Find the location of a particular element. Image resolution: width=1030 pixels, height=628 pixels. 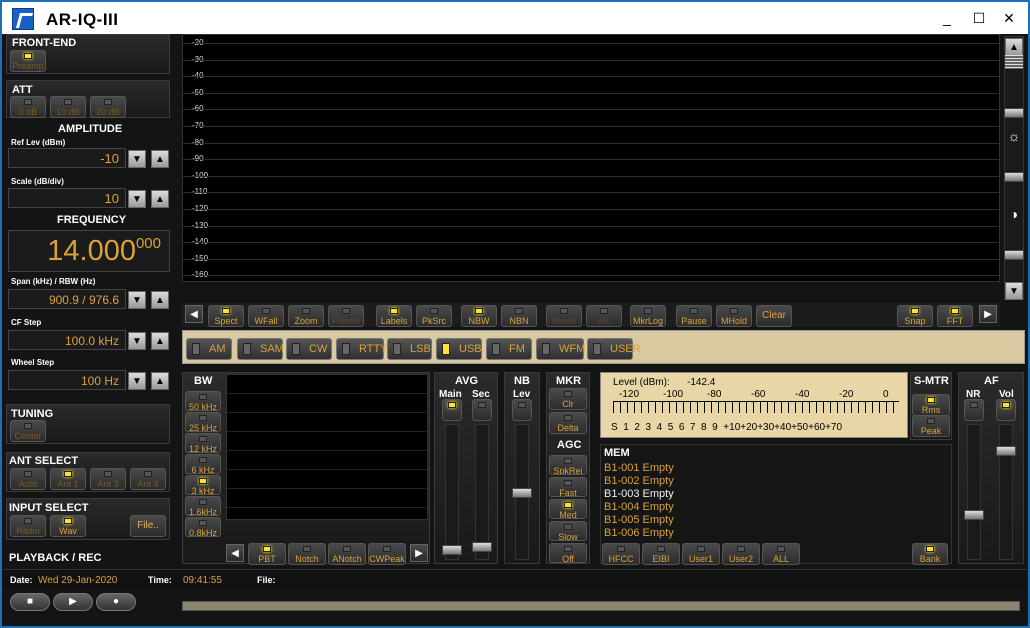

toolbar-snap-button: Snap is located at coordinates (915, 316).